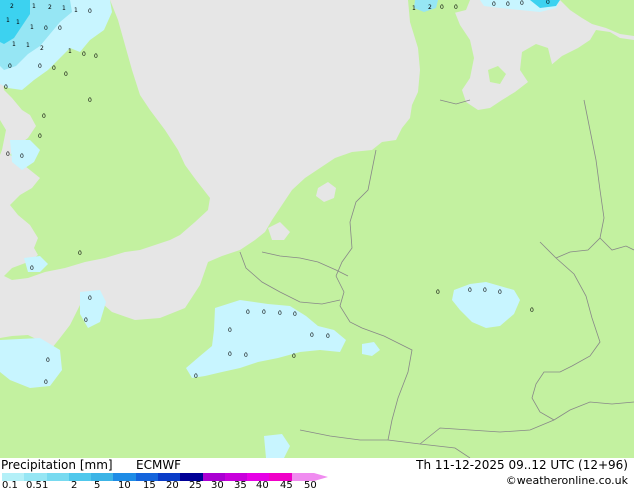 The height and width of the screenshot is (491, 634). Describe the element at coordinates (566, 480) in the screenshot. I see `credit-text: ©weatheronline.co.uk` at that location.